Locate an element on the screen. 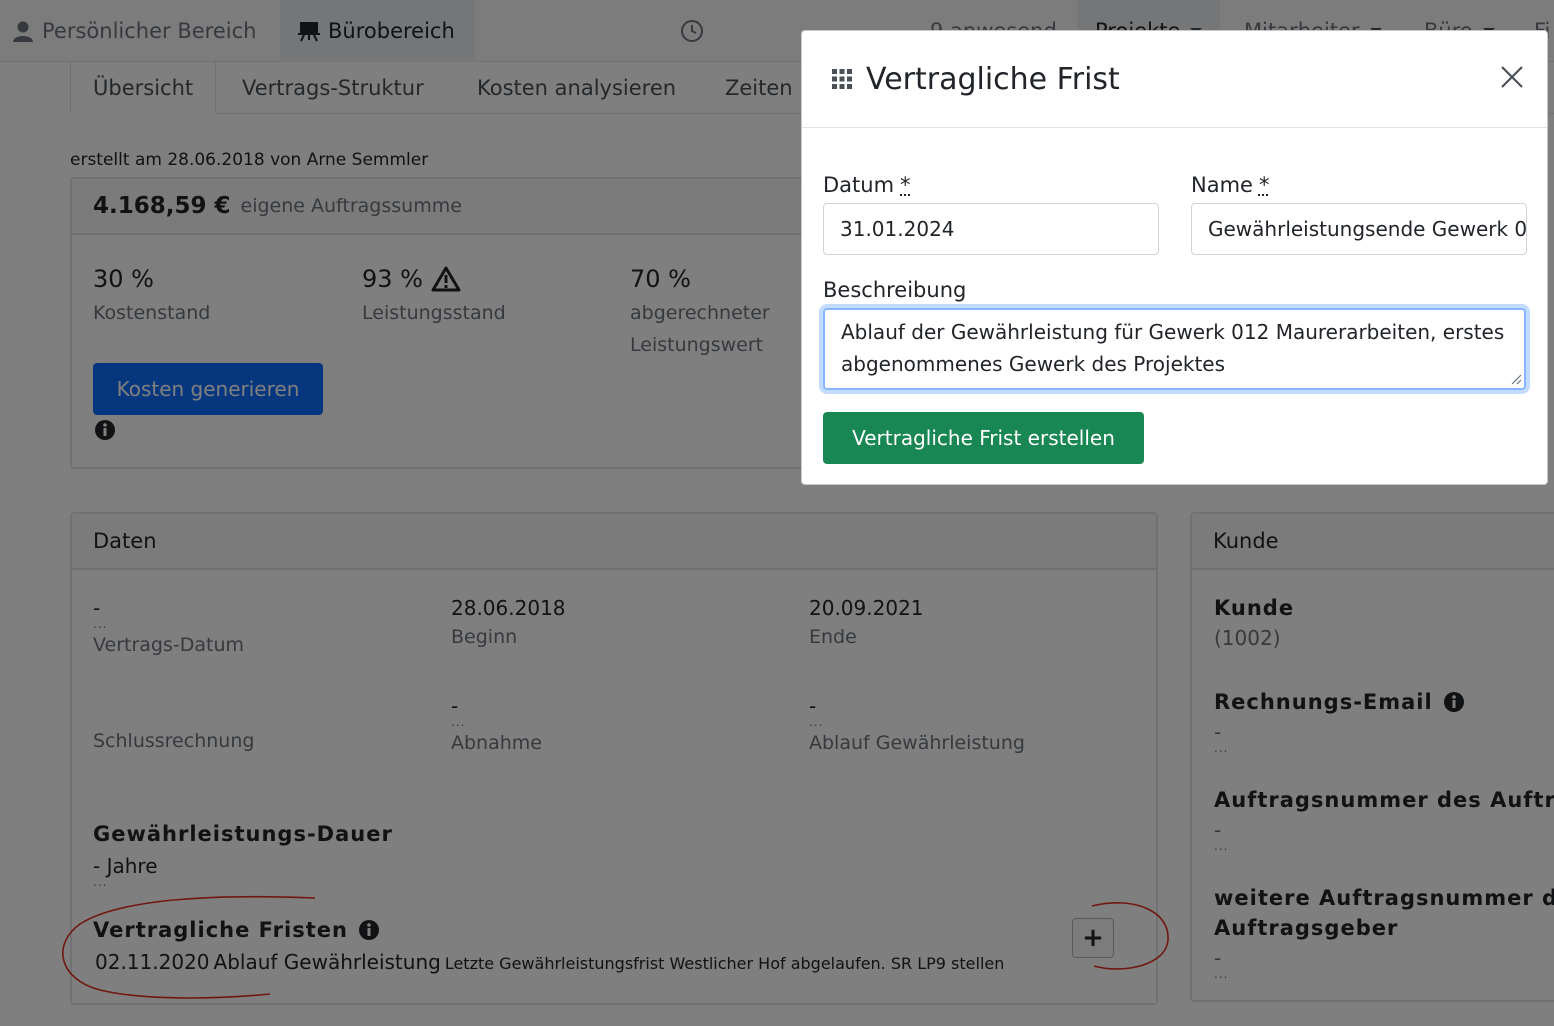 The image size is (1554, 1026). description-label: Beschreibung is located at coordinates (894, 290).